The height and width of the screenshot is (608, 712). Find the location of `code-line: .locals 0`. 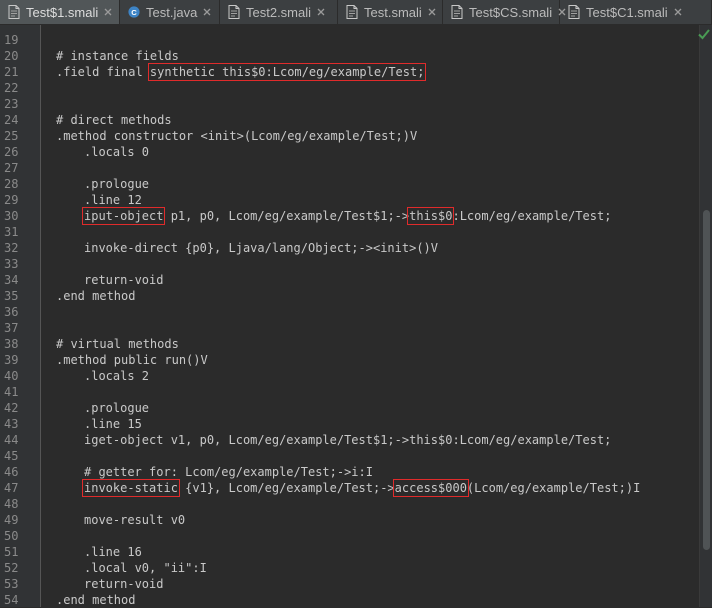

code-line: .locals 0 is located at coordinates (370, 152).